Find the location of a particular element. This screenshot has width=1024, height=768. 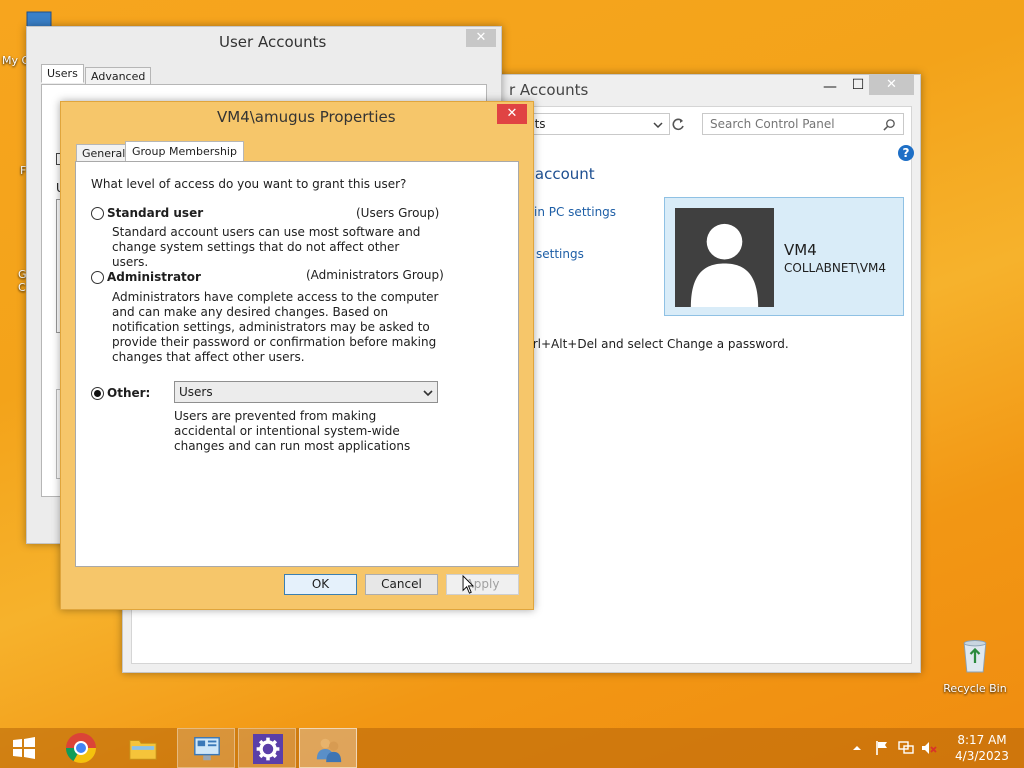

administrator-label: Administrator is located at coordinates (154, 277).